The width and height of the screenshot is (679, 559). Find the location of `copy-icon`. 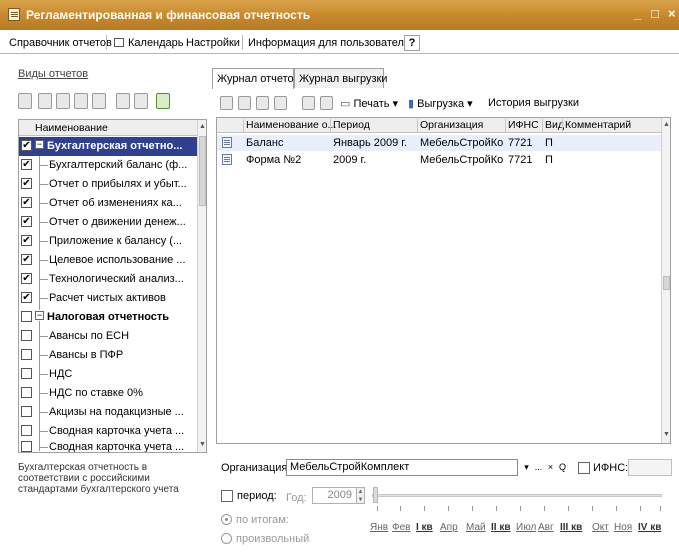

copy-icon is located at coordinates (45, 101).